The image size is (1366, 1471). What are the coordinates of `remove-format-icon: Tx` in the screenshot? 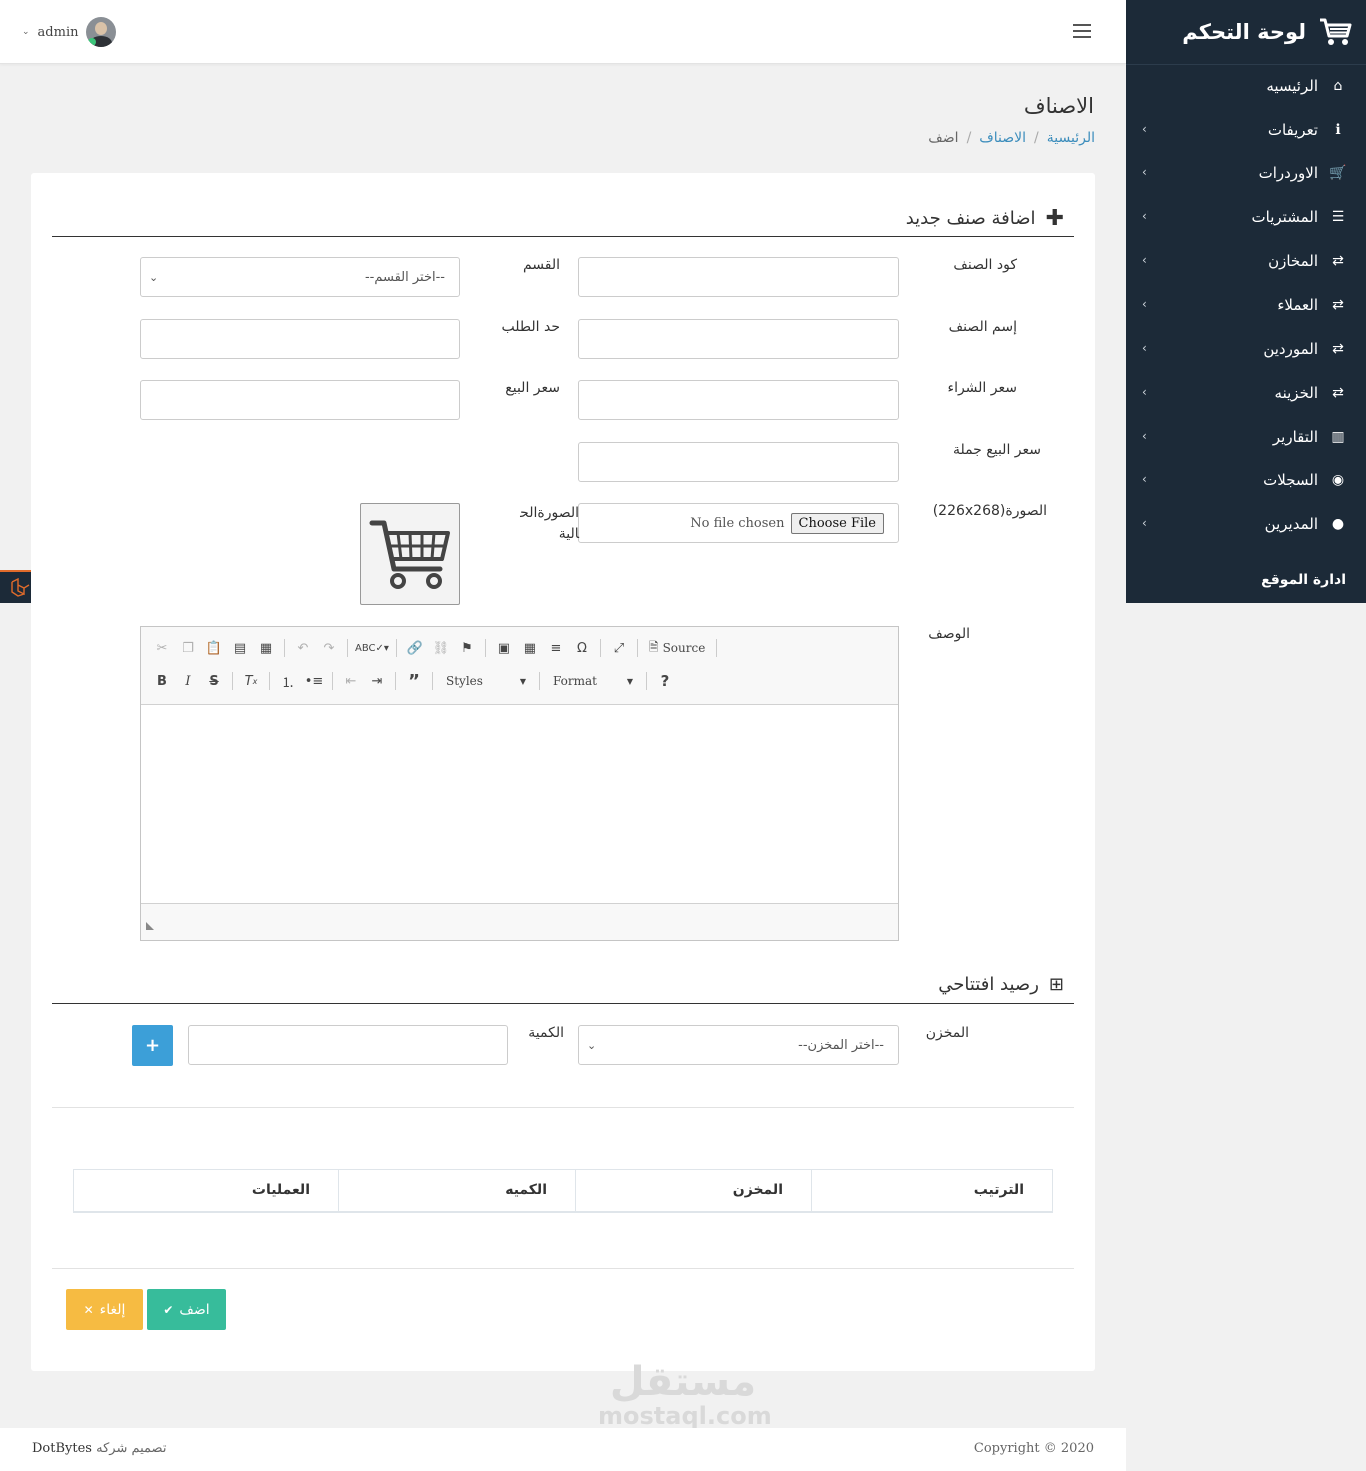 It's located at (251, 681).